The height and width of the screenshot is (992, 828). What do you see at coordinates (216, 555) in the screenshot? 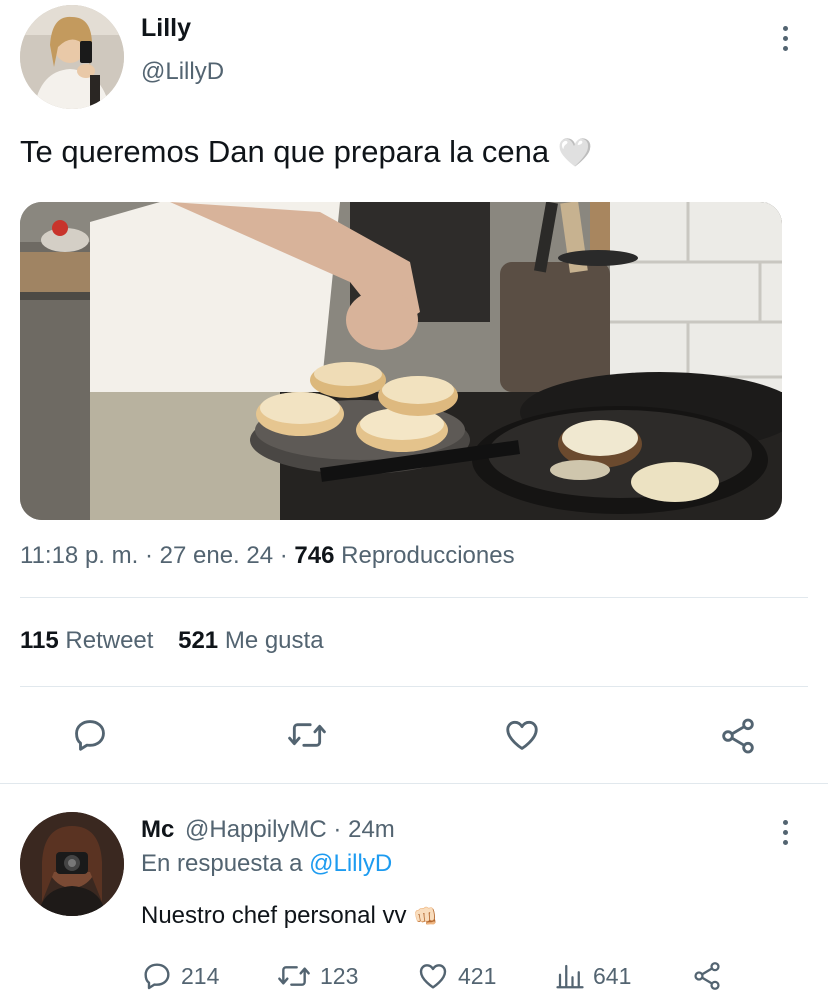
I see `tweet-date: 27 ene. 24` at bounding box center [216, 555].